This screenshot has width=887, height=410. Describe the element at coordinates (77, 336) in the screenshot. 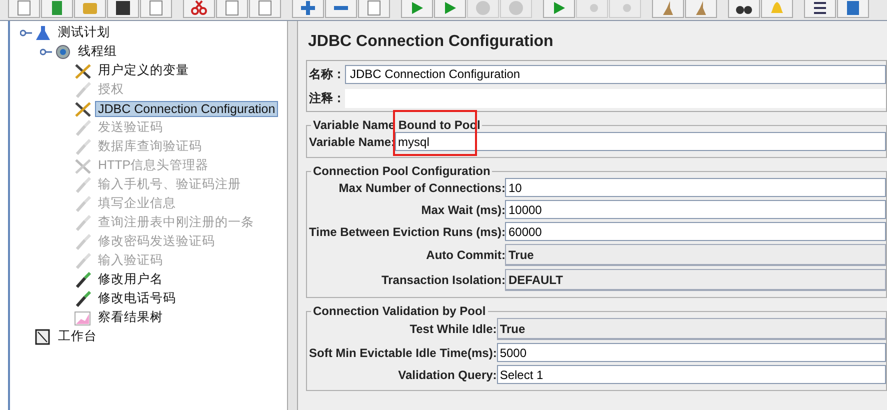

I see `tree-item: 工作台` at that location.